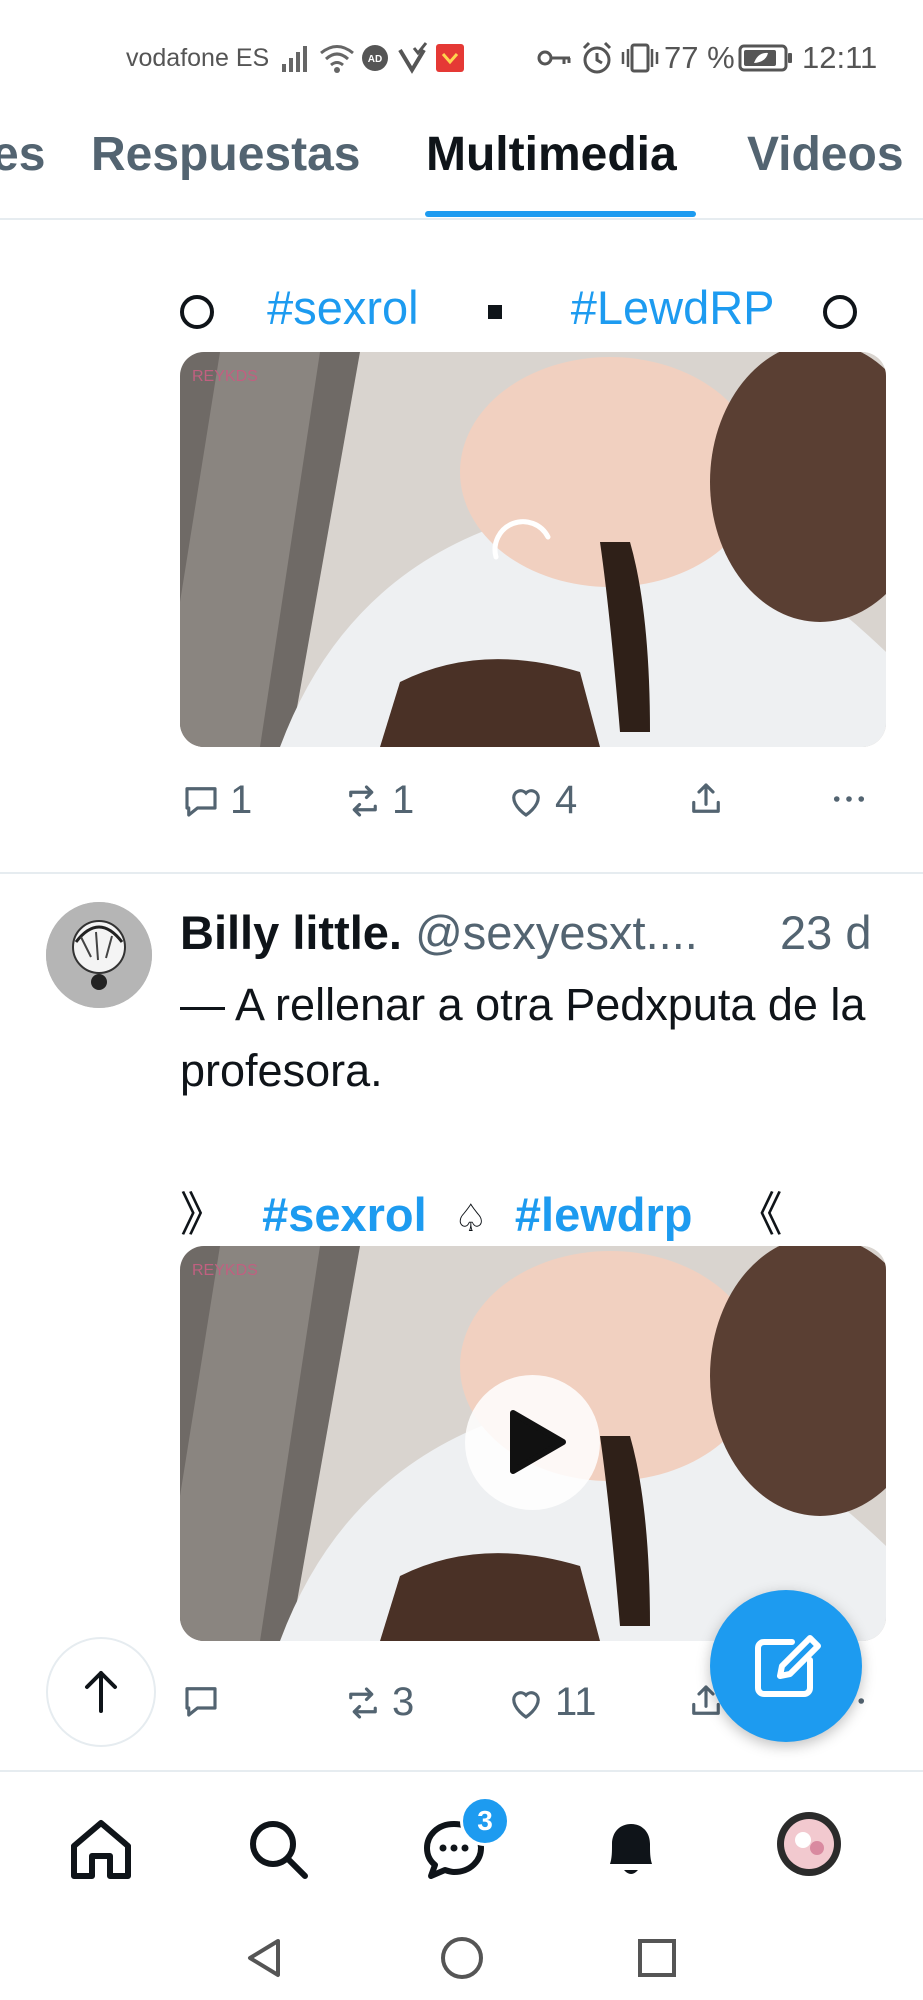 The width and height of the screenshot is (923, 2000). Describe the element at coordinates (597, 57) in the screenshot. I see `alarm-icon` at that location.